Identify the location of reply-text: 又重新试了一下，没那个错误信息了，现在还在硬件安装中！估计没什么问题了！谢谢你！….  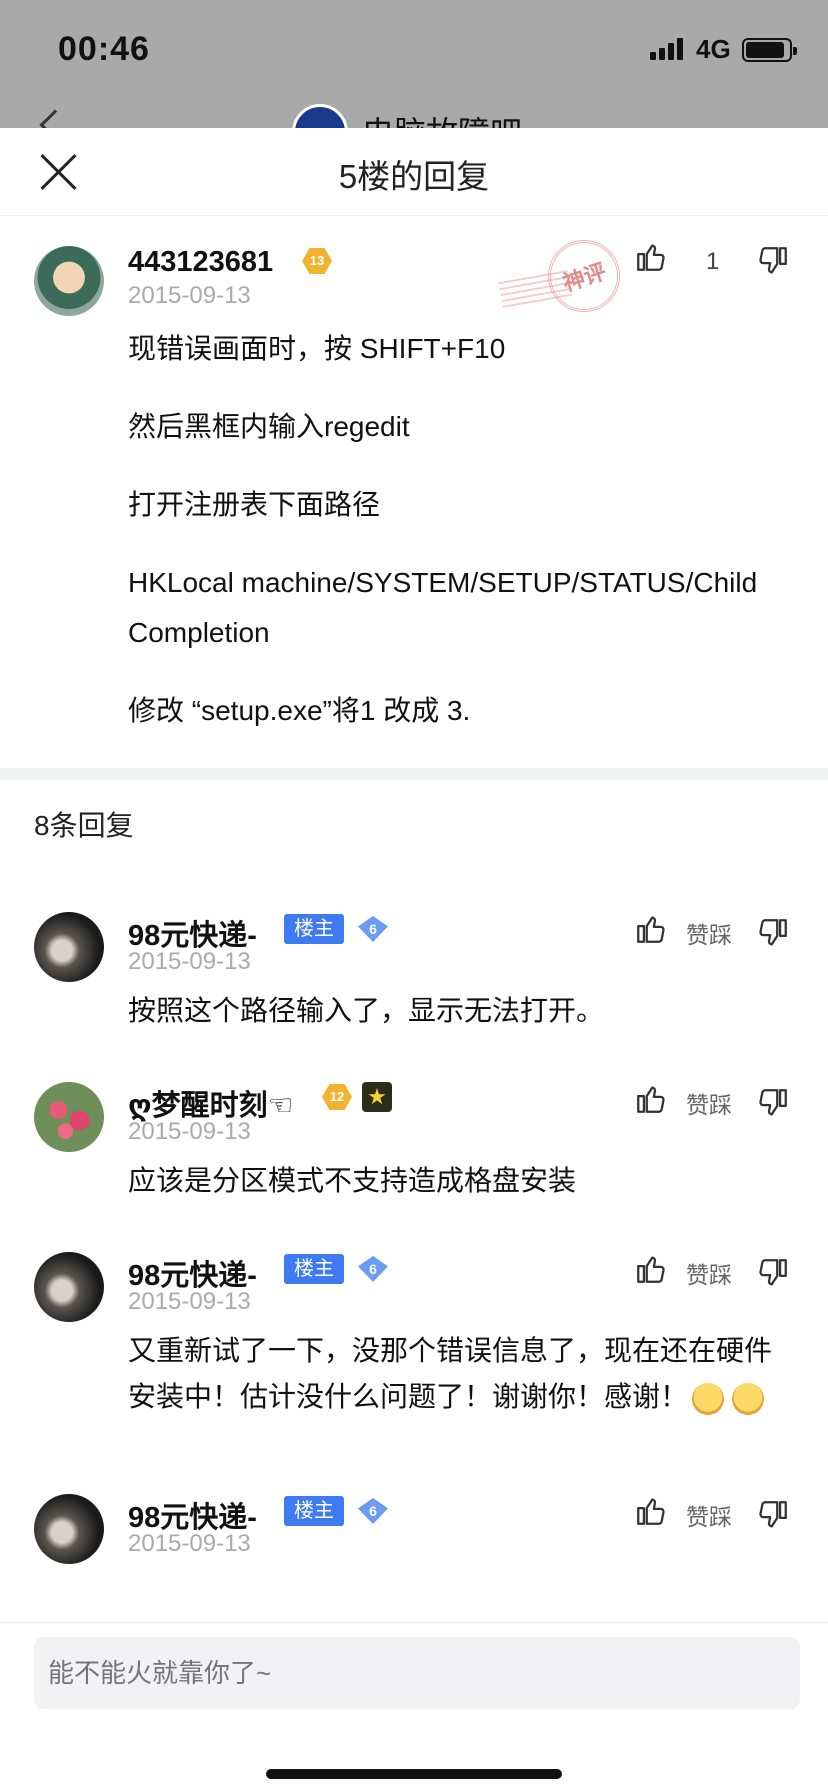
(458, 1374).